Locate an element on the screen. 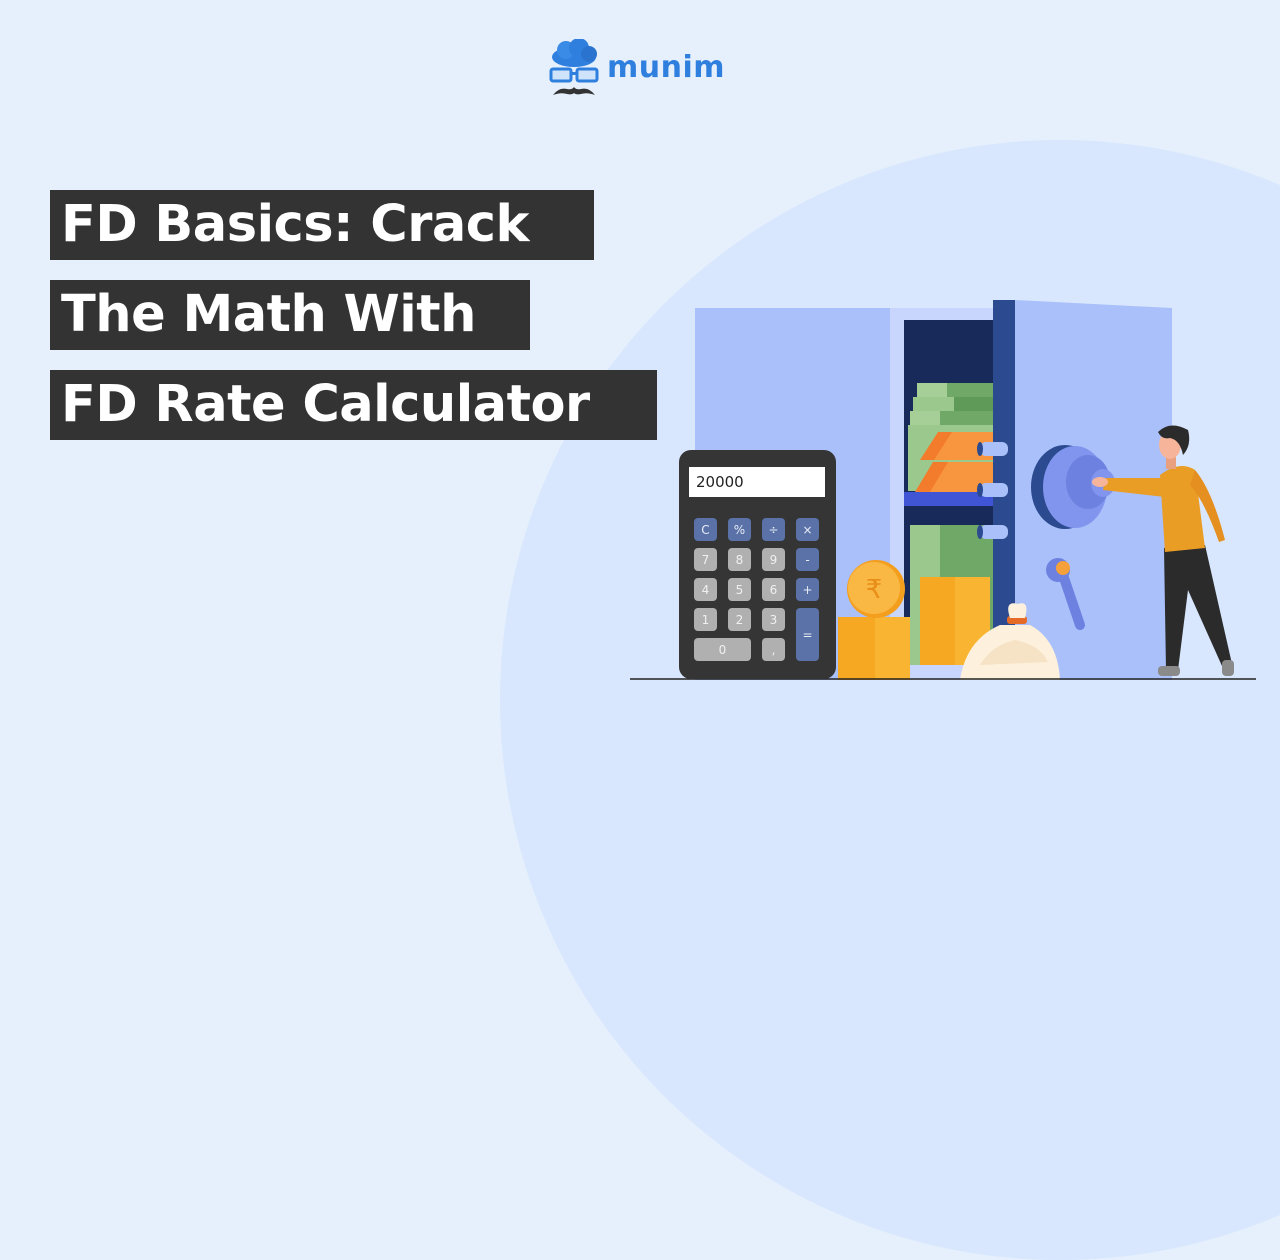 The width and height of the screenshot is (1280, 1260). calculator-key: 6 is located at coordinates (773, 589).